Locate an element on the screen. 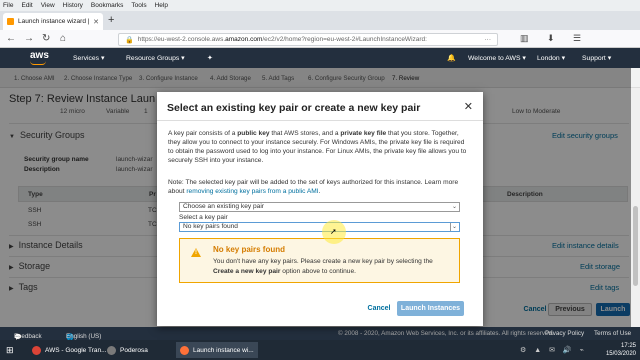 The width and height of the screenshot is (640, 360). tab-title: Launch instance wizard | EC2 M is located at coordinates (54, 21).